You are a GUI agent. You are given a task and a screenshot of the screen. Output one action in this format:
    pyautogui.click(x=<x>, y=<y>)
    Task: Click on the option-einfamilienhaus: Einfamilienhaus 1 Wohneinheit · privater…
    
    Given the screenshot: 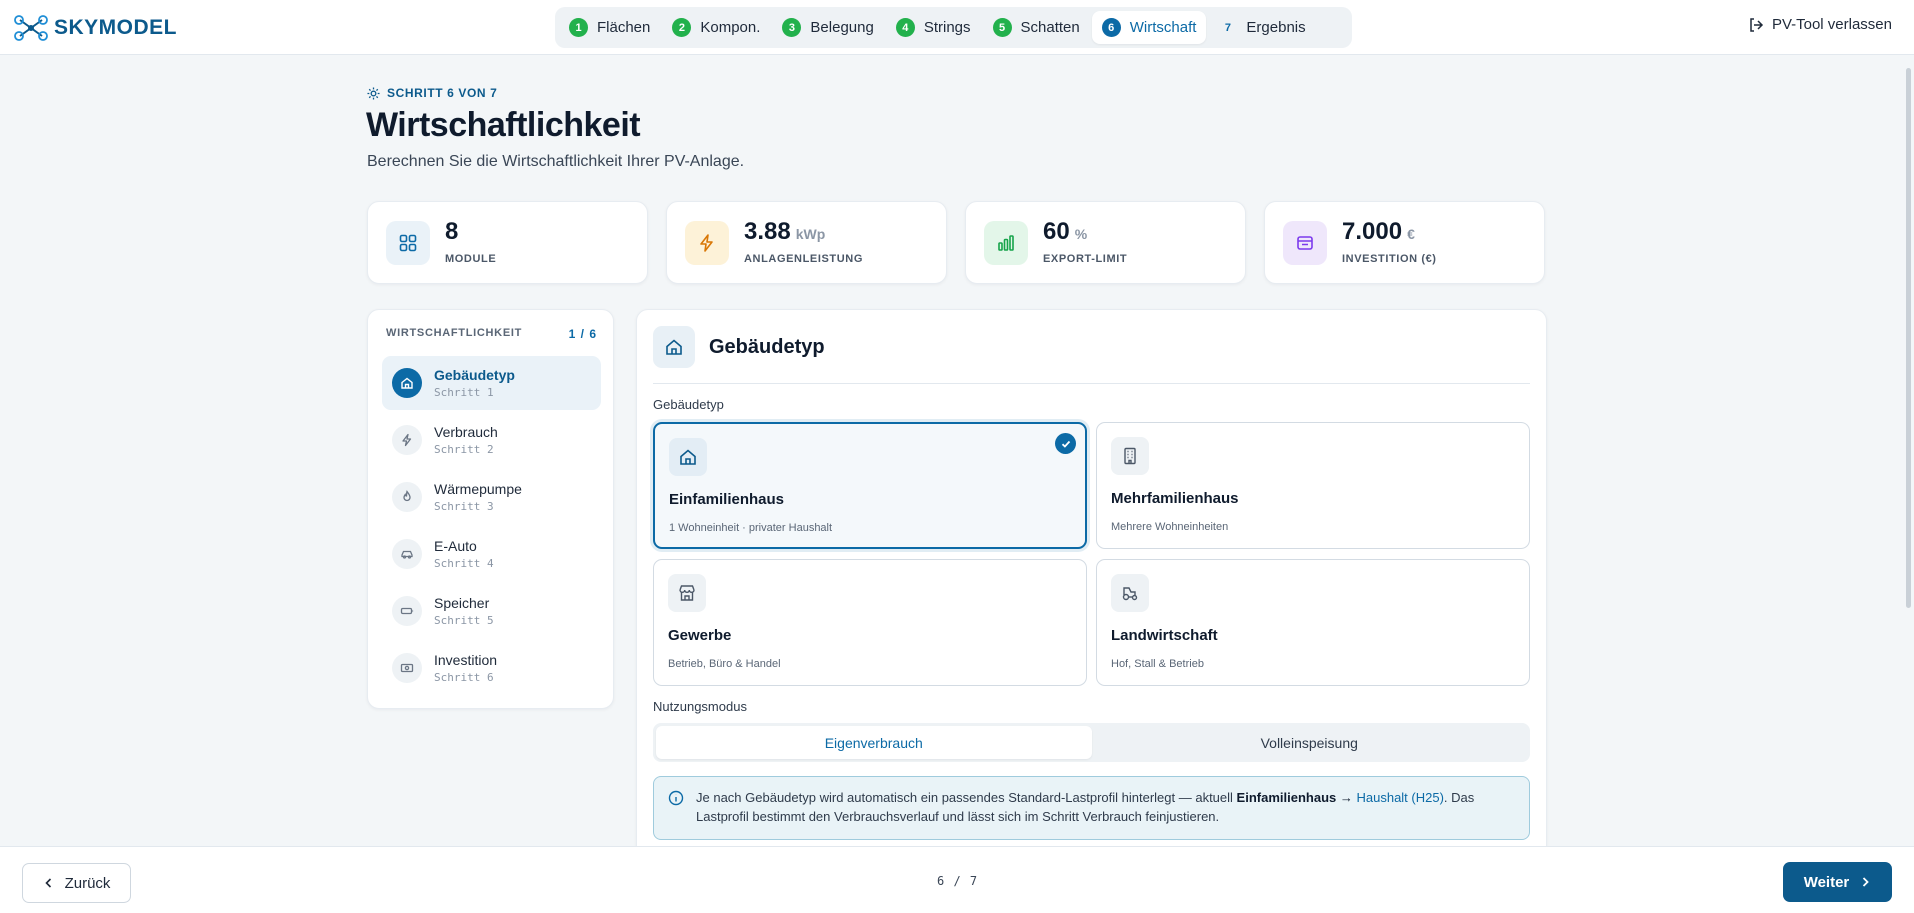 What is the action you would take?
    pyautogui.click(x=870, y=485)
    